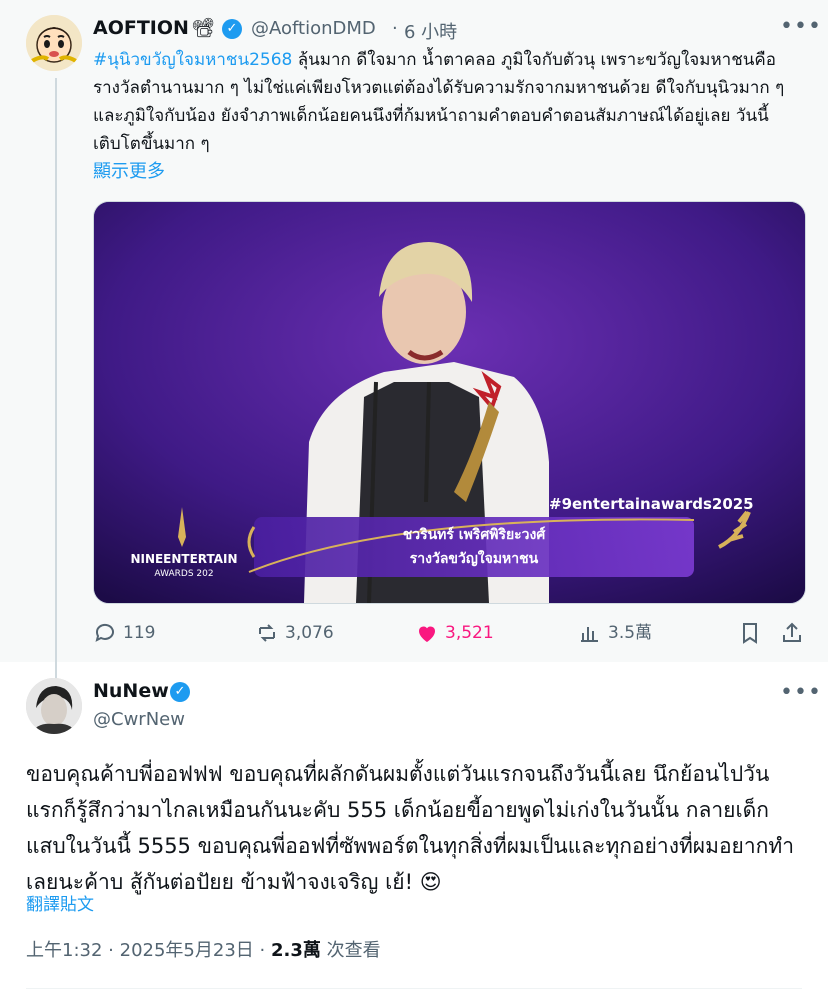 The image size is (828, 993). Describe the element at coordinates (139, 633) in the screenshot. I see `reply-count: 119` at that location.